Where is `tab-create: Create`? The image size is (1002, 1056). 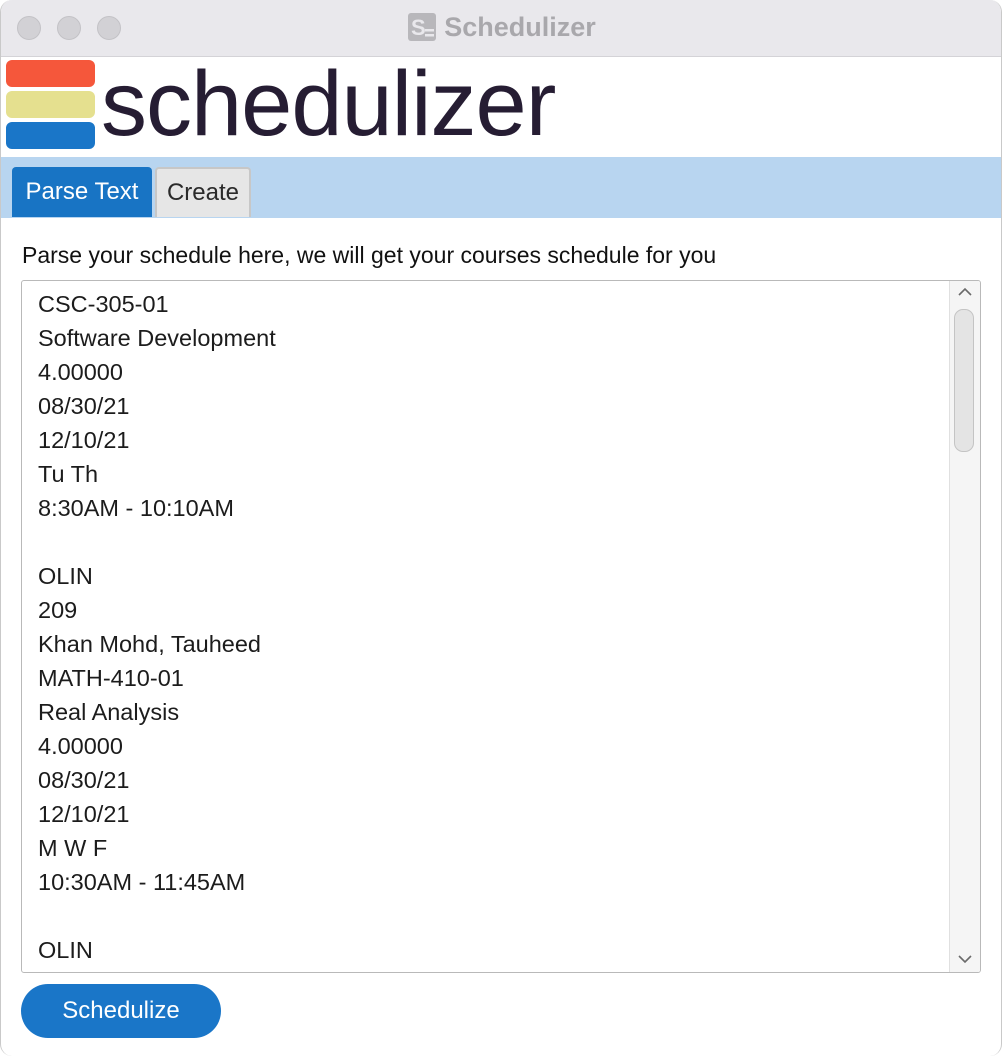
tab-create: Create is located at coordinates (203, 192).